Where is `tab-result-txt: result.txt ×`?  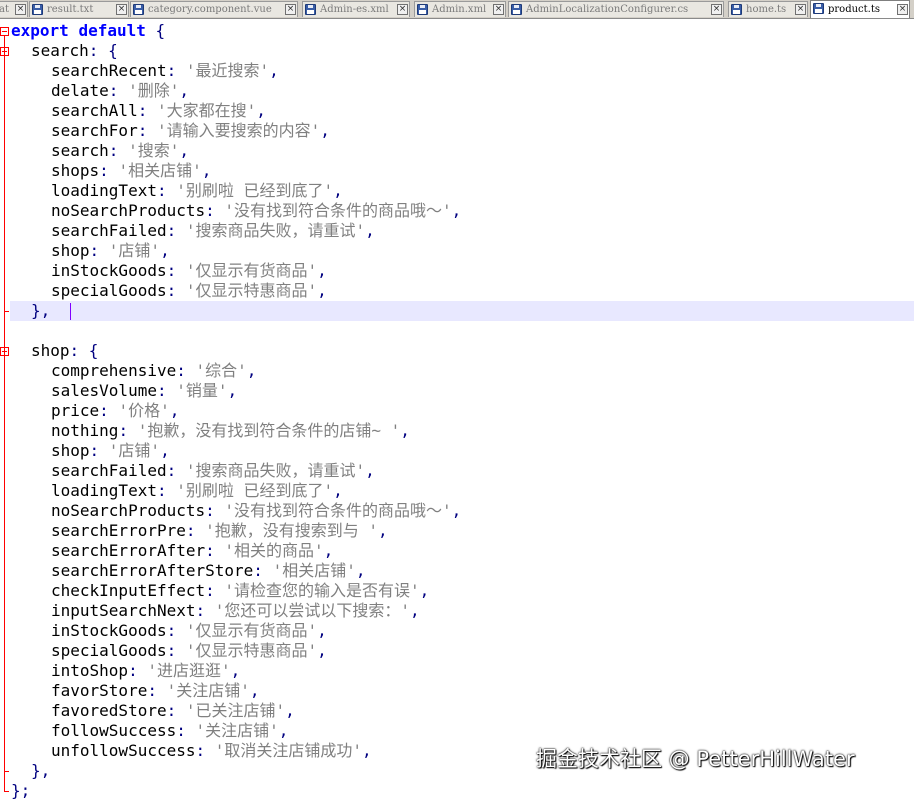 tab-result-txt: result.txt × is located at coordinates (79, 9).